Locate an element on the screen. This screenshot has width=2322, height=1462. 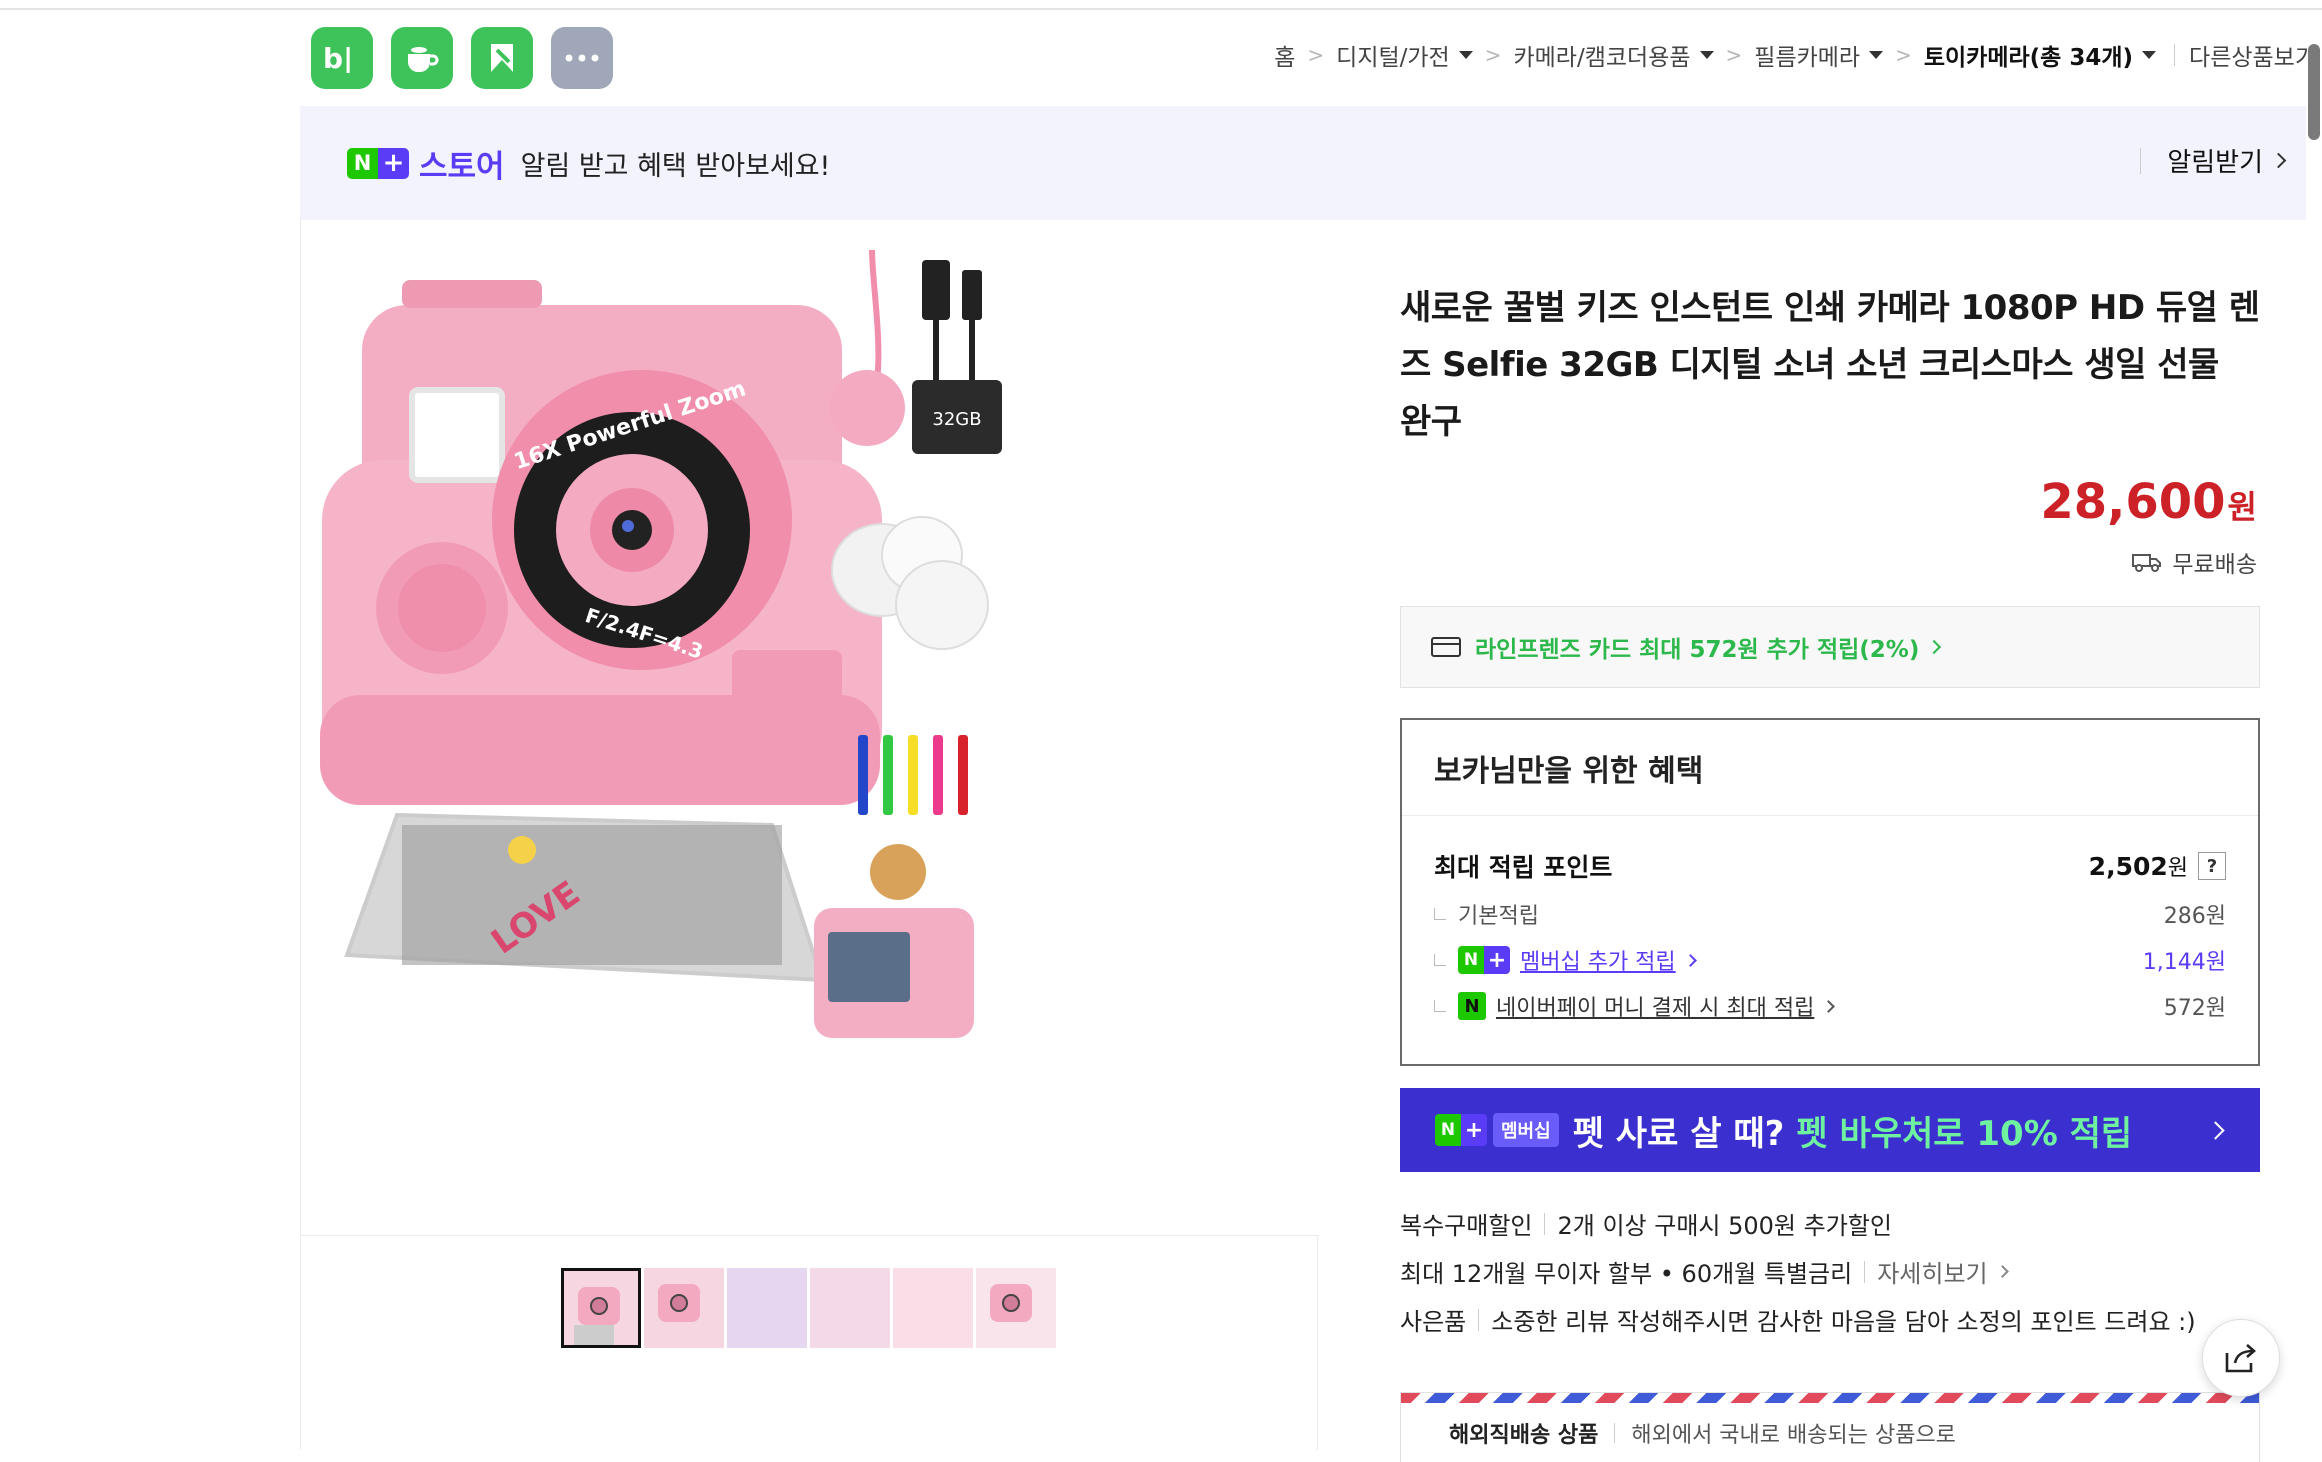
card-promo-text: 라인프렌즈 카드 최대 572원 추가 적립(2%) is located at coordinates (1697, 650).